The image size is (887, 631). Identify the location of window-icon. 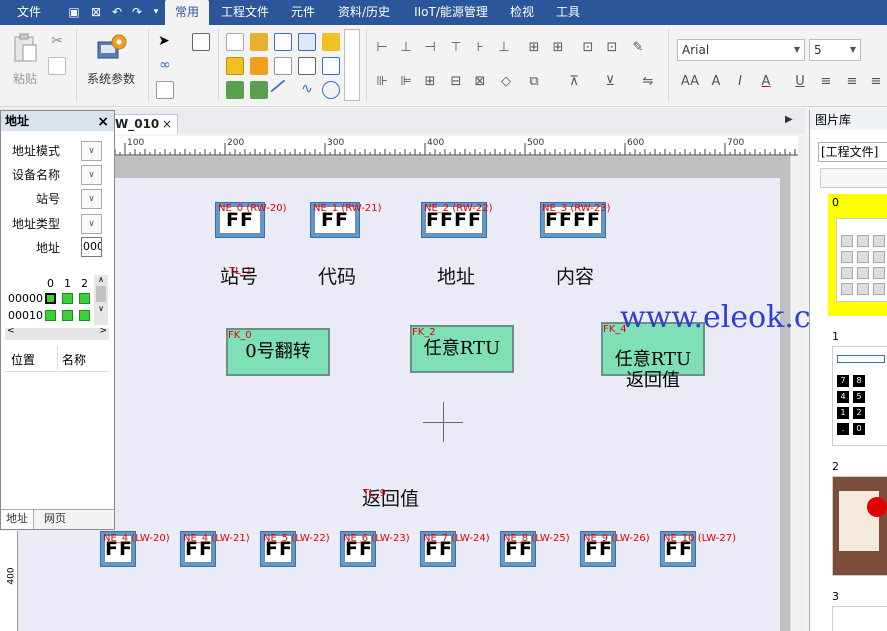
(201, 42).